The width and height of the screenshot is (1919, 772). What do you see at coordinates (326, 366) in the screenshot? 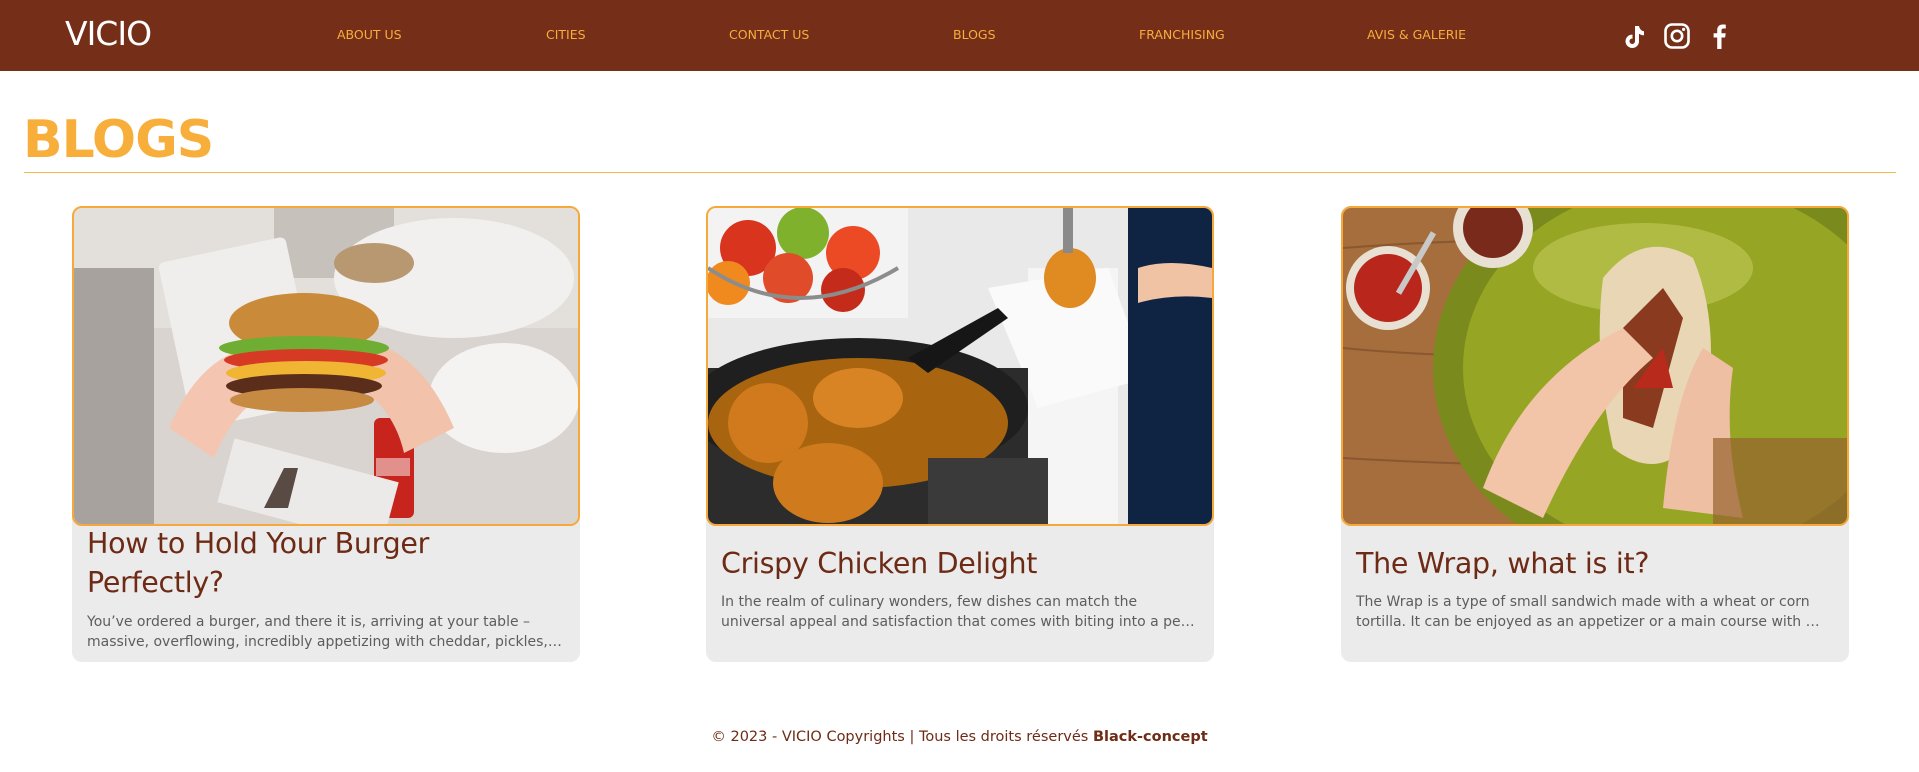
I see `burger-photo` at bounding box center [326, 366].